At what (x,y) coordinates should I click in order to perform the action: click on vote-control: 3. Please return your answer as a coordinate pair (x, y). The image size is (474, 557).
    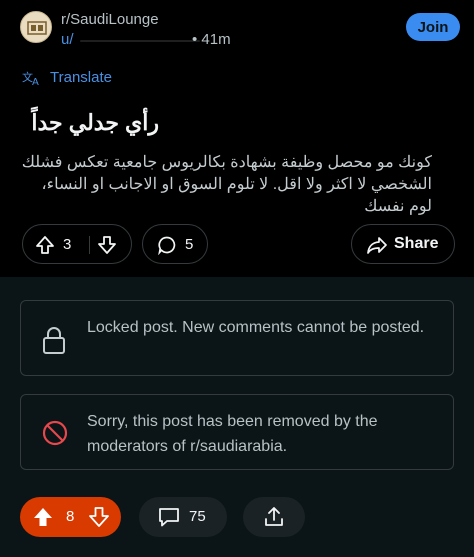
    Looking at the image, I should click on (77, 244).